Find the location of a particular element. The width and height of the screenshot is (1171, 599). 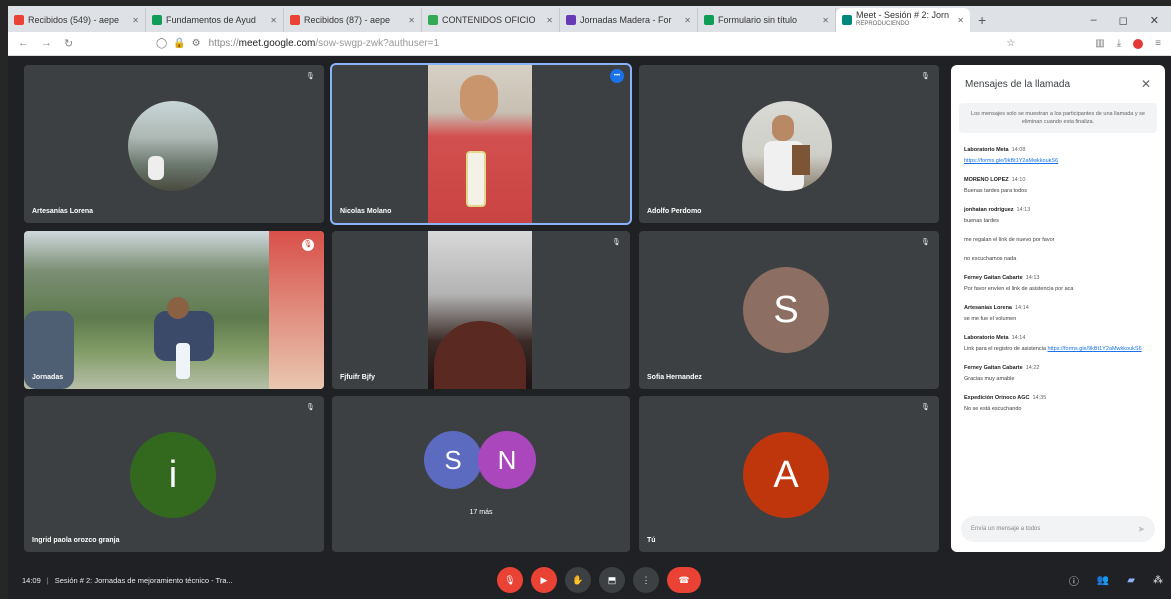

message-text: no escuchamos nada is located at coordinates (990, 259).